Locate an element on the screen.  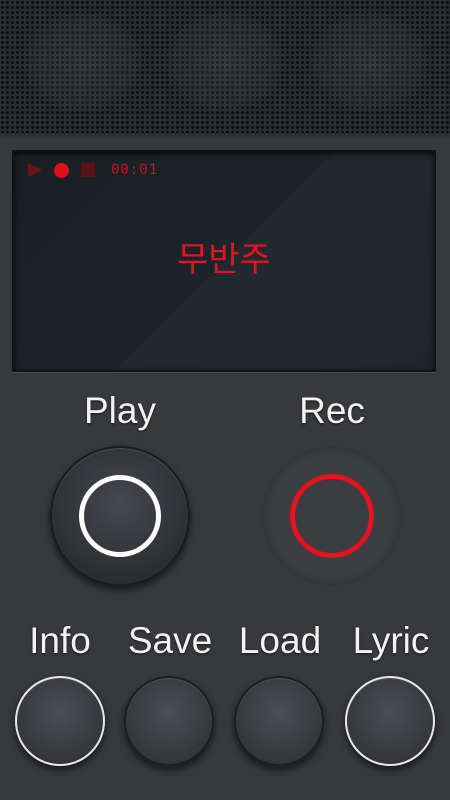
rec-label: Rec is located at coordinates (332, 410).